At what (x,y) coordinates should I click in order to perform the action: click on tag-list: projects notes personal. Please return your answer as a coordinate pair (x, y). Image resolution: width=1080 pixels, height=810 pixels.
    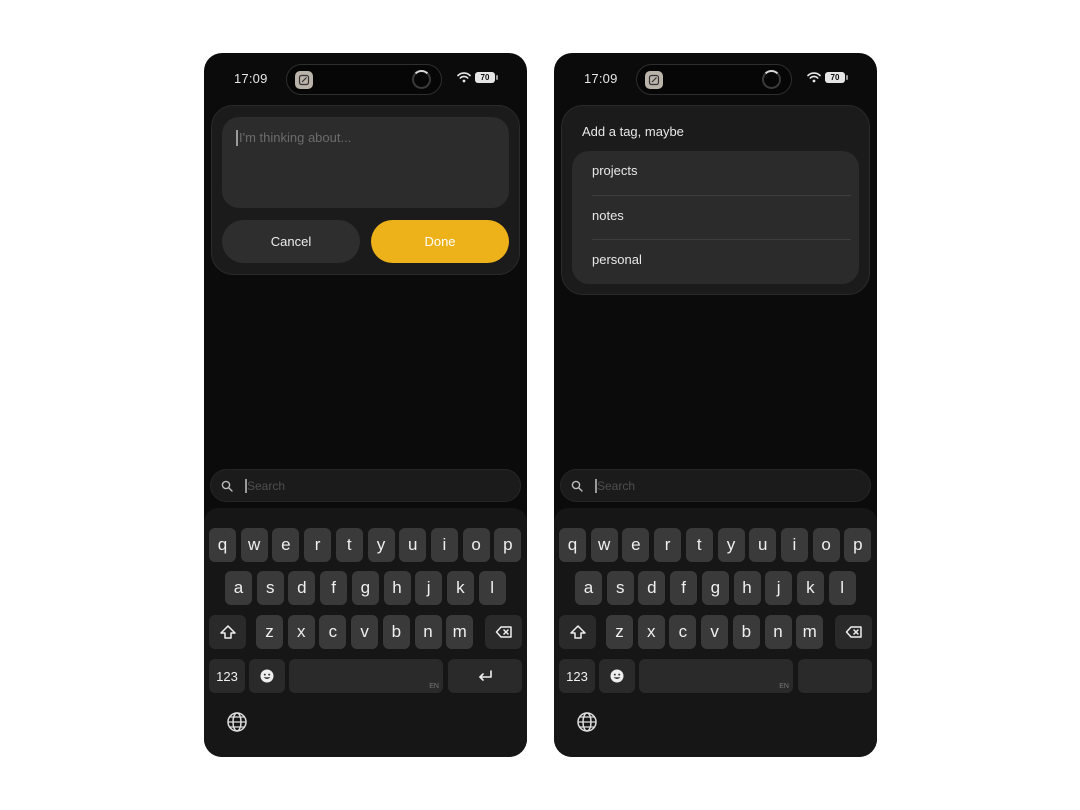
    Looking at the image, I should click on (715, 217).